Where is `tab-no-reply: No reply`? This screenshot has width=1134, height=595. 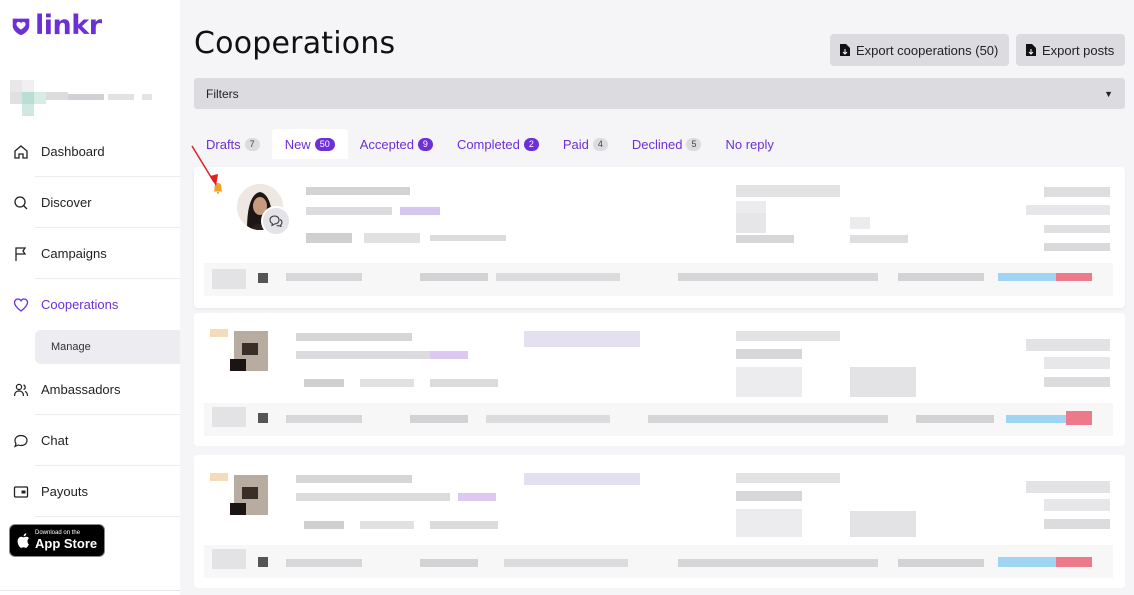
tab-no-reply: No reply is located at coordinates (749, 144).